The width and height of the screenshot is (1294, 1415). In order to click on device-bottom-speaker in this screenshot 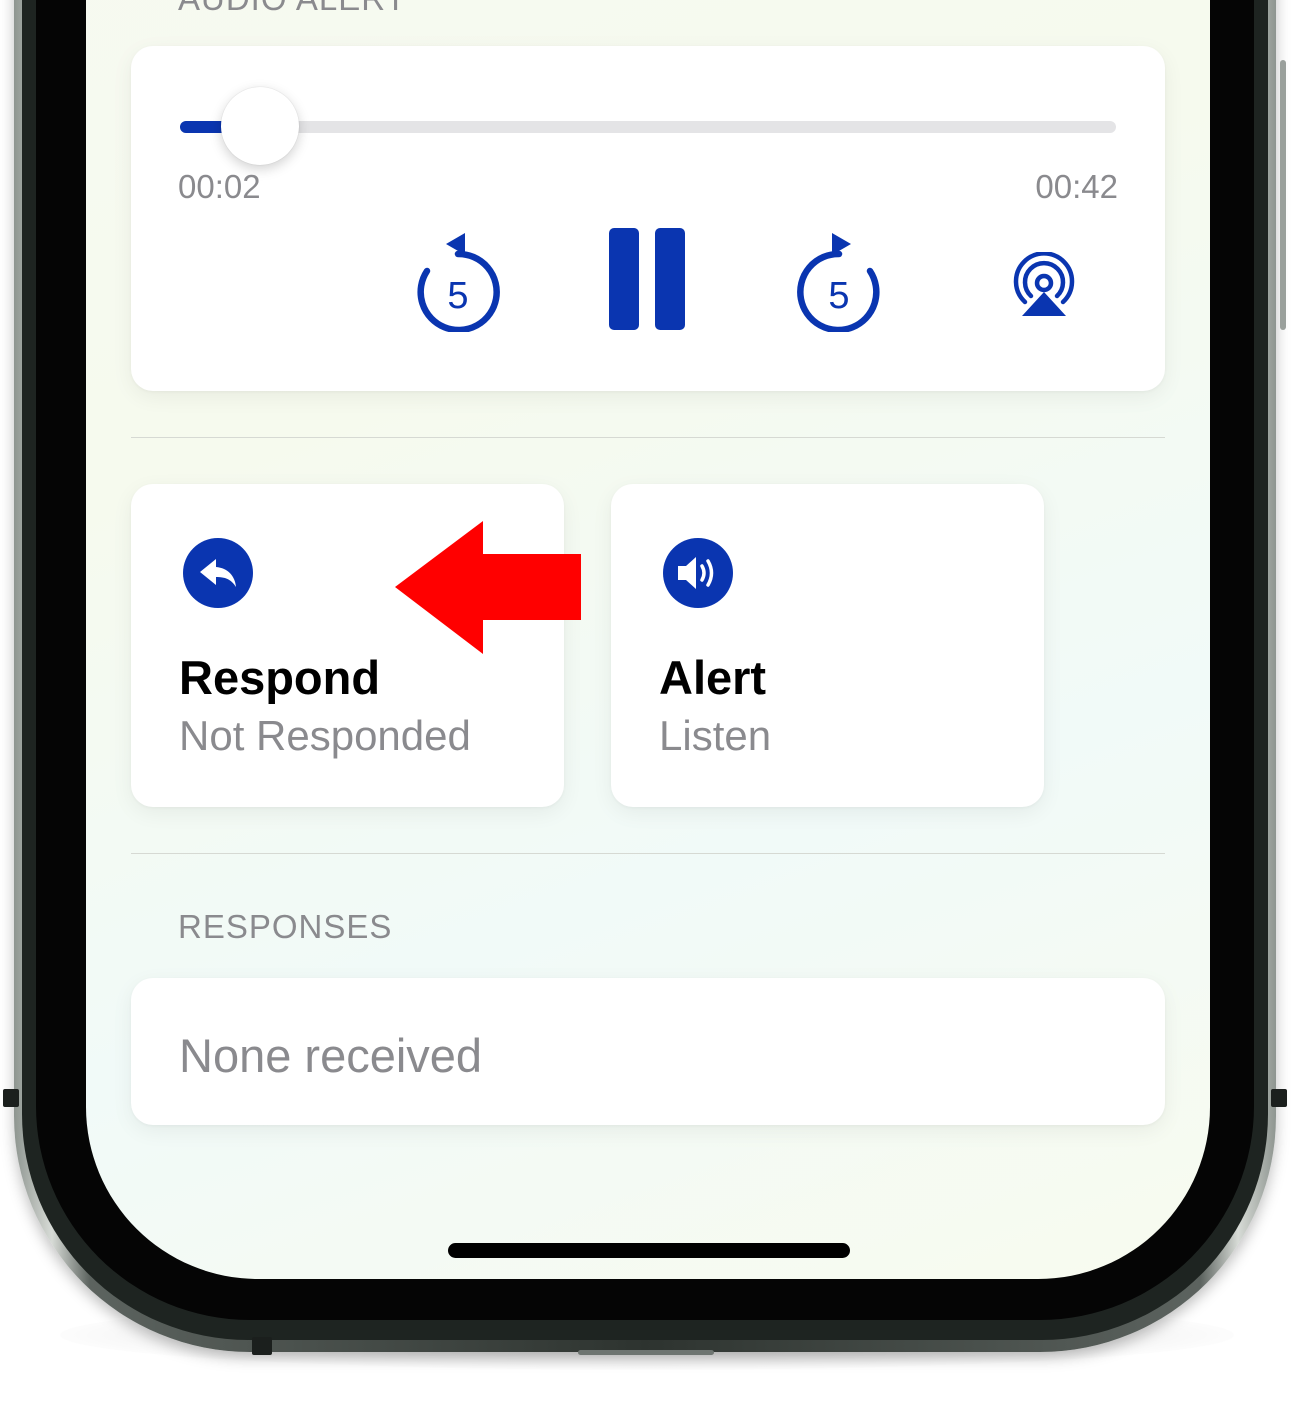, I will do `click(646, 1352)`.